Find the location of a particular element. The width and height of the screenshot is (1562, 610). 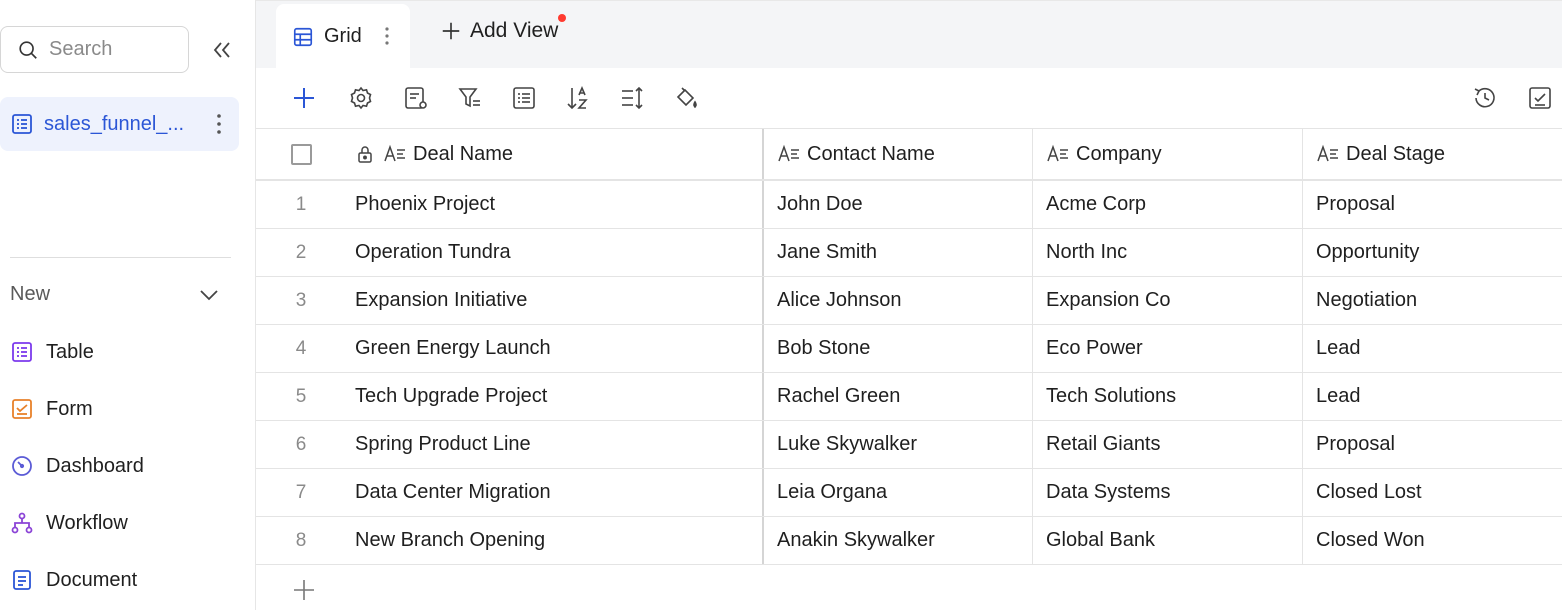

deal-name-cell: Phoenix Project is located at coordinates (554, 204).